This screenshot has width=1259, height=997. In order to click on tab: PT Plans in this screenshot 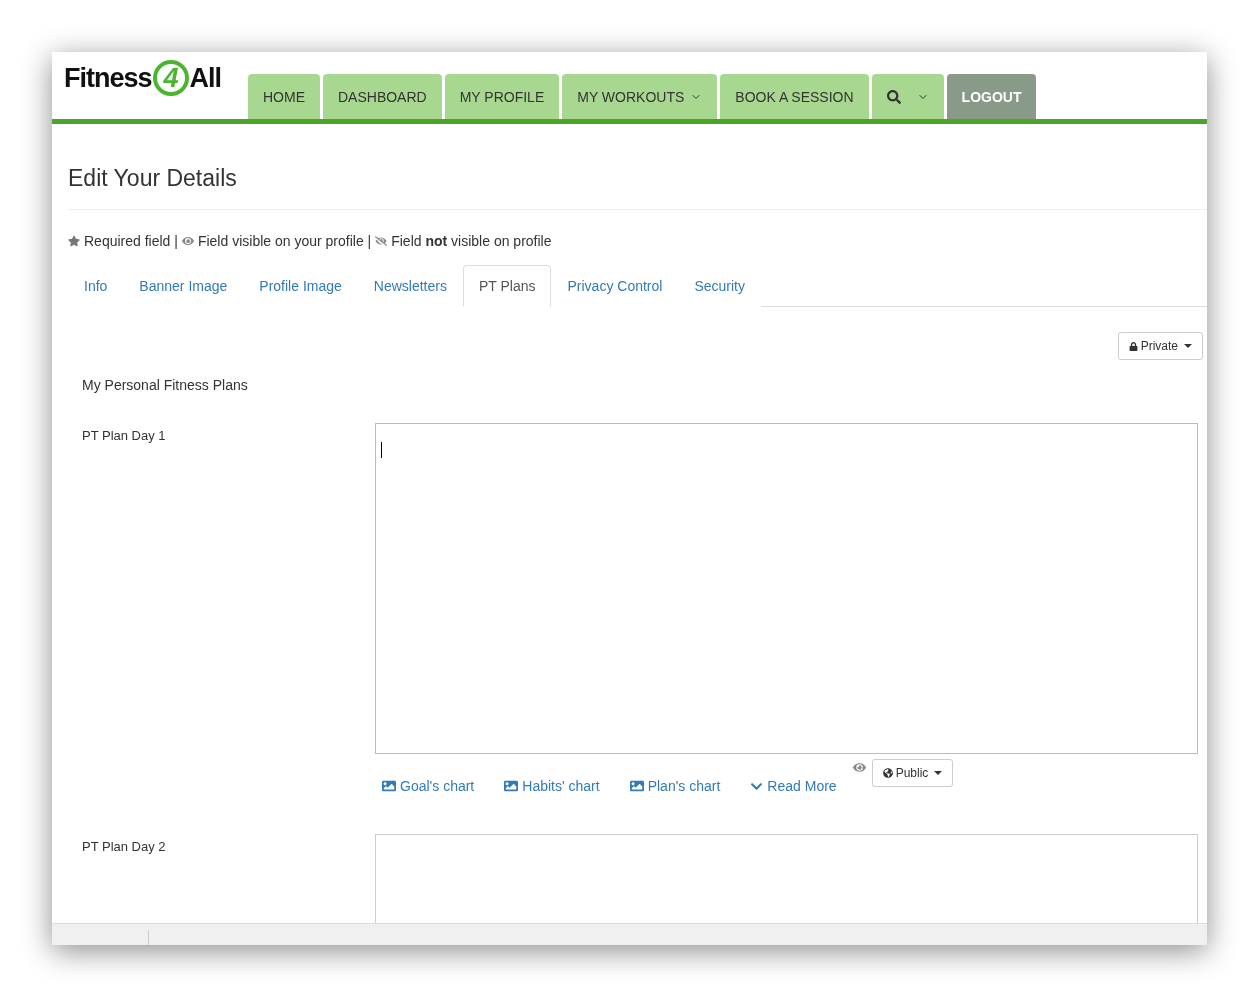, I will do `click(507, 286)`.